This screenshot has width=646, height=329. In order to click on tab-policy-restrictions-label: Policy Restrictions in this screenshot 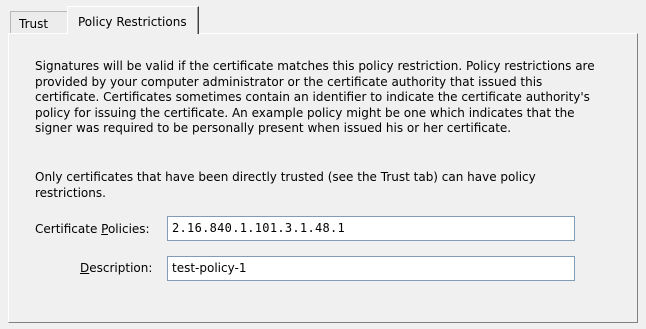, I will do `click(132, 22)`.